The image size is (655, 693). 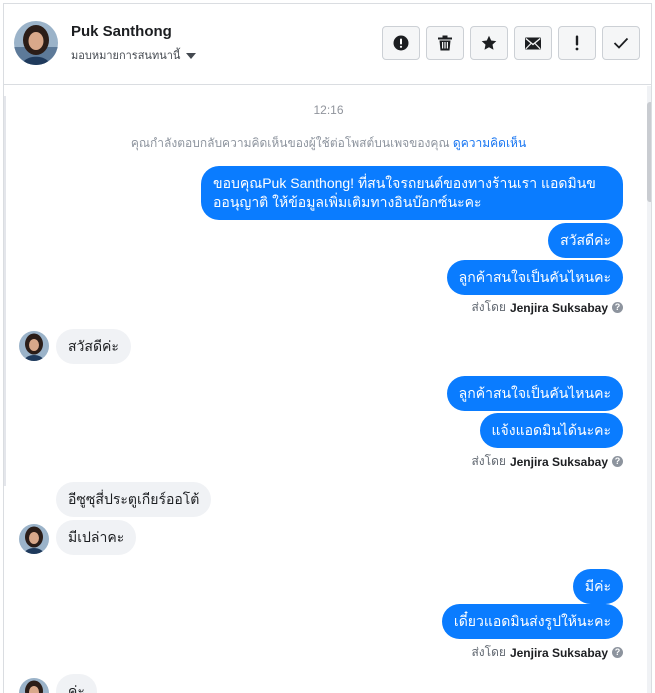 I want to click on alert-circle-icon, so click(x=401, y=43).